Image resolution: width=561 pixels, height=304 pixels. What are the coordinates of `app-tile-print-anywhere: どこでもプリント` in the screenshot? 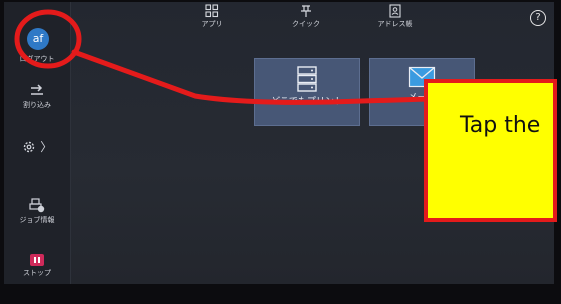 It's located at (307, 92).